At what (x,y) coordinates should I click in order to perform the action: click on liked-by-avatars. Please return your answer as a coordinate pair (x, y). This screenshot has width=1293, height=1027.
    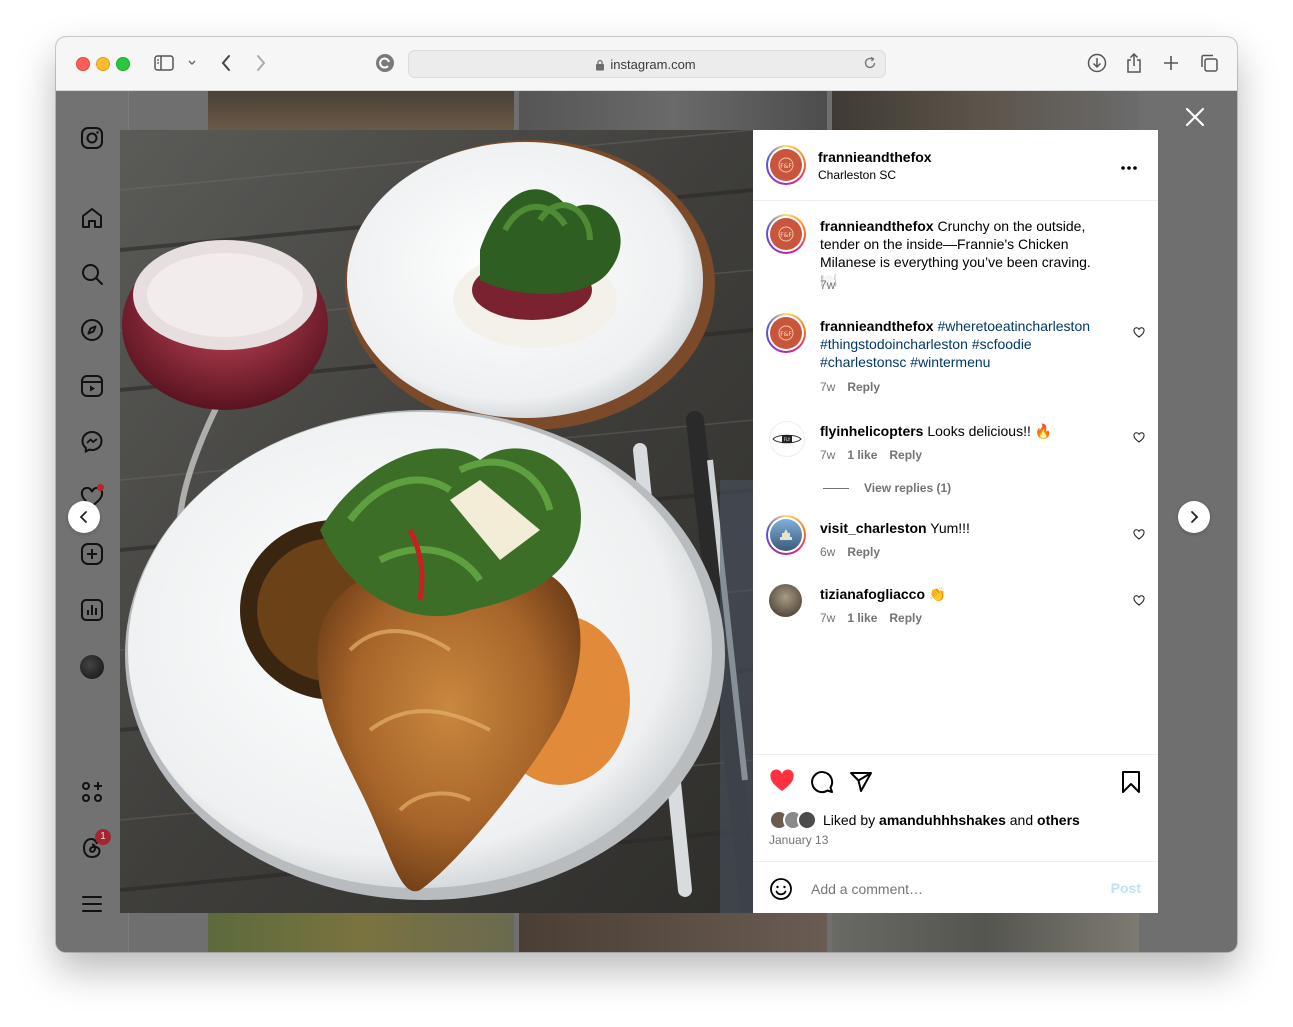
    Looking at the image, I should click on (797, 822).